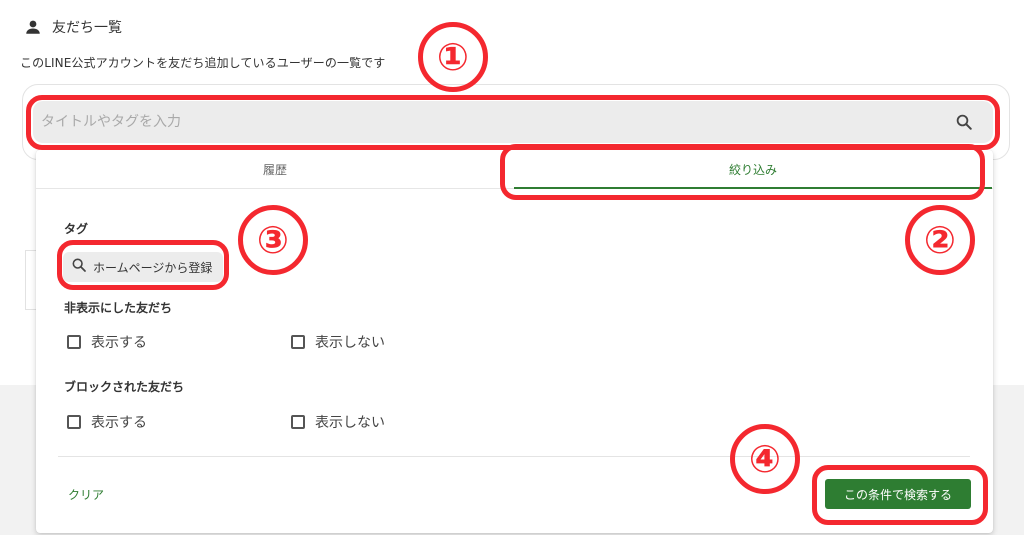  Describe the element at coordinates (273, 240) in the screenshot. I see `annotation-number-3: ③` at that location.